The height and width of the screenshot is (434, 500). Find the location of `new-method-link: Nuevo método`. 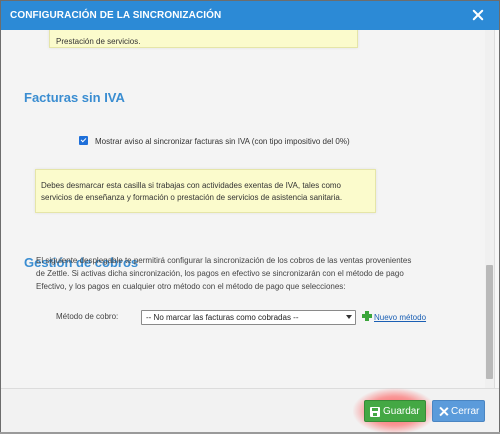

new-method-link: Nuevo método is located at coordinates (400, 317).